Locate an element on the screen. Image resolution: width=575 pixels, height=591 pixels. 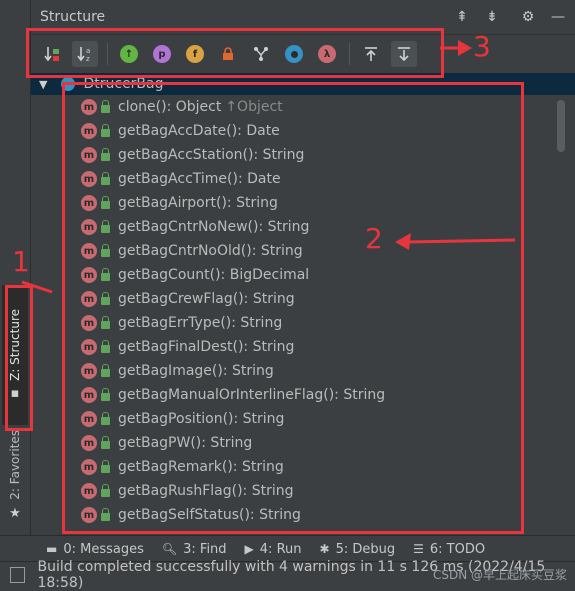
debug-tool-button: ✱ 5: Debug is located at coordinates (358, 549).